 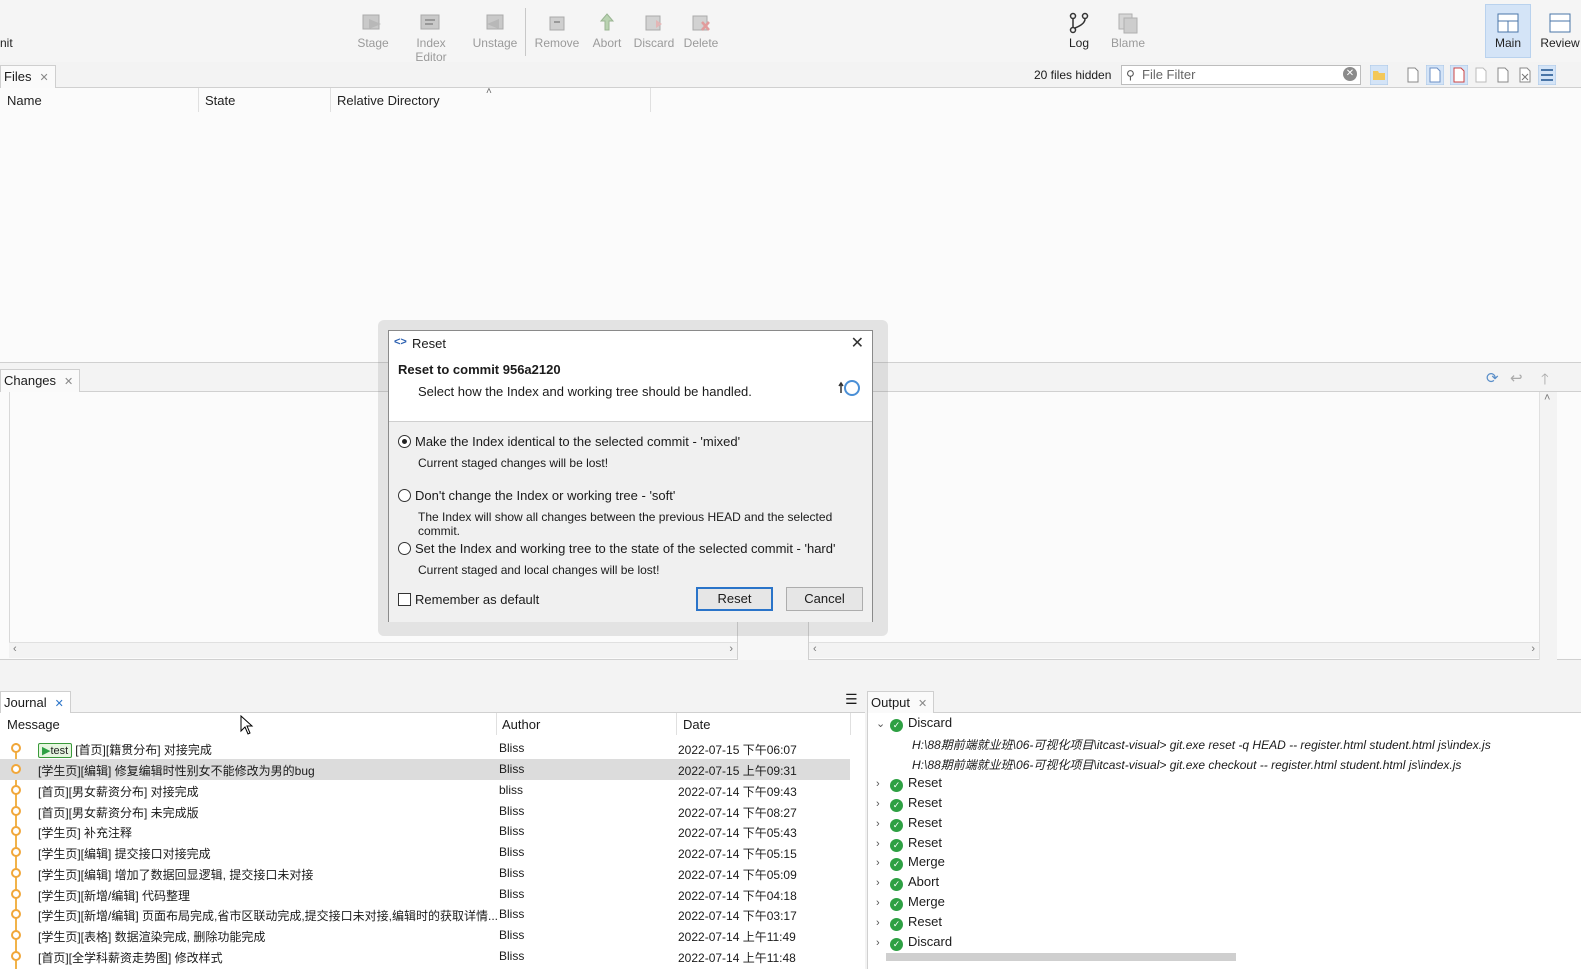 What do you see at coordinates (1555, 32) in the screenshot?
I see `review-view-button: Review` at bounding box center [1555, 32].